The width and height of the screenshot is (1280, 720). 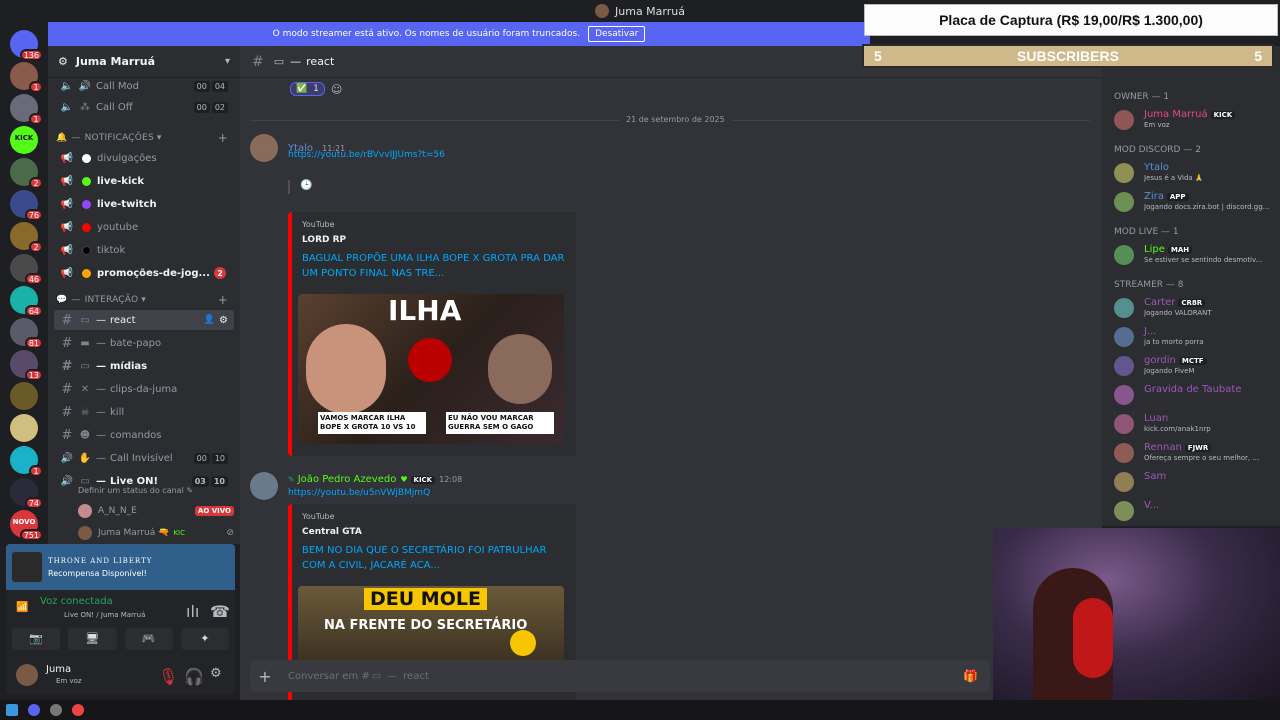 What do you see at coordinates (26, 77) in the screenshot?
I see `server-icon-server-1: 1` at bounding box center [26, 77].